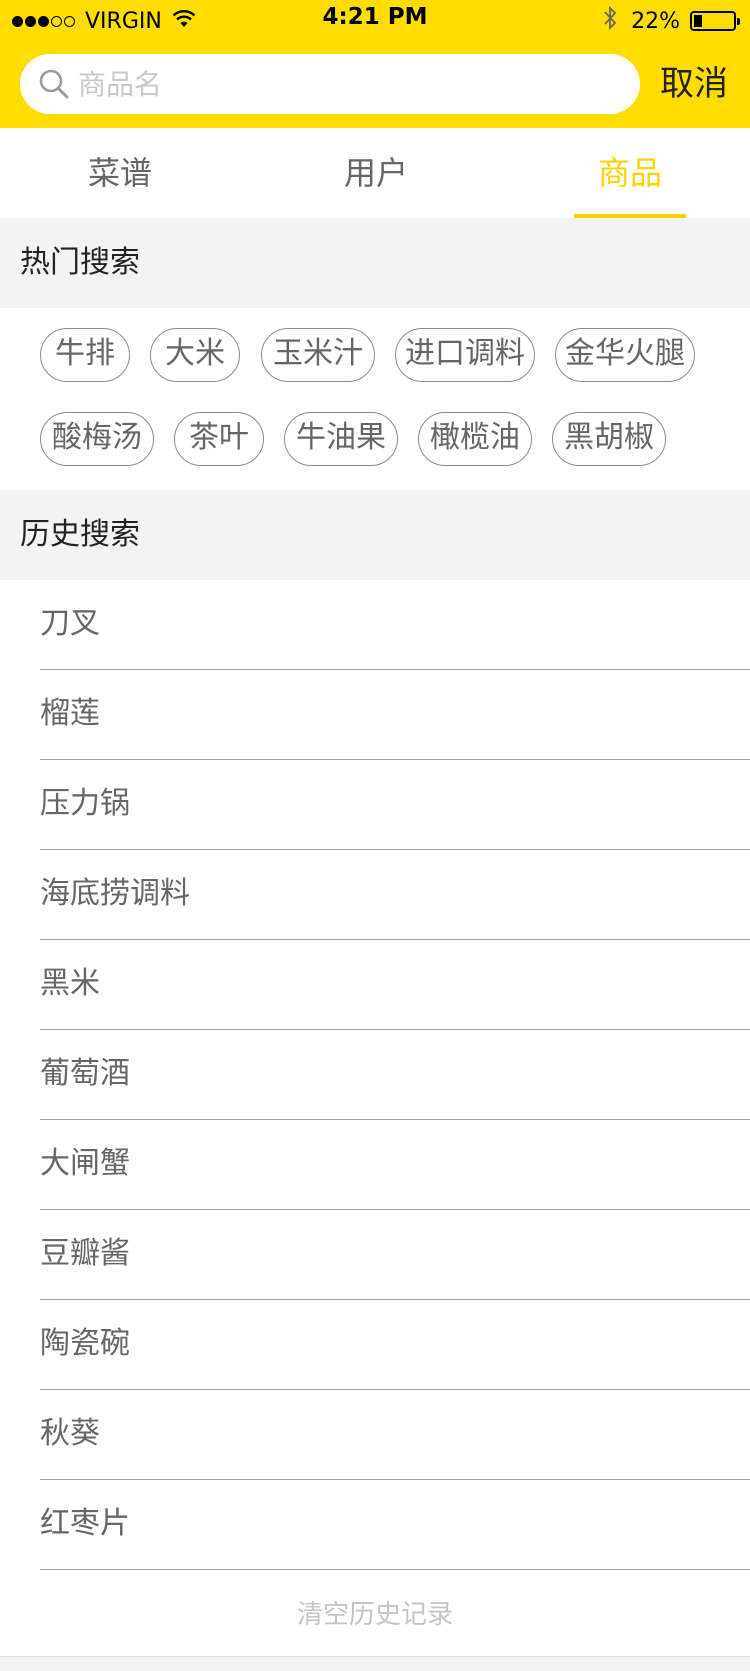 This screenshot has height=1671, width=750. What do you see at coordinates (395, 1345) in the screenshot?
I see `history-item: 陶瓷碗` at bounding box center [395, 1345].